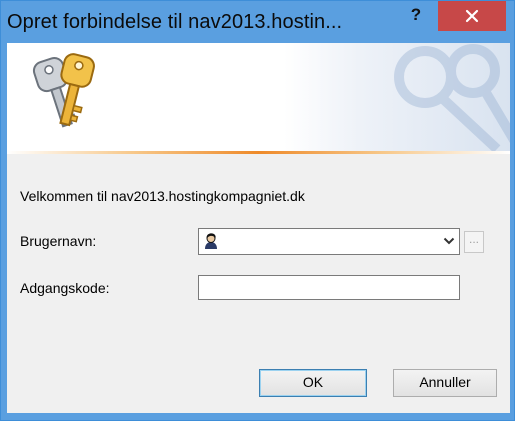  I want to click on chevron-down-icon, so click(449, 241).